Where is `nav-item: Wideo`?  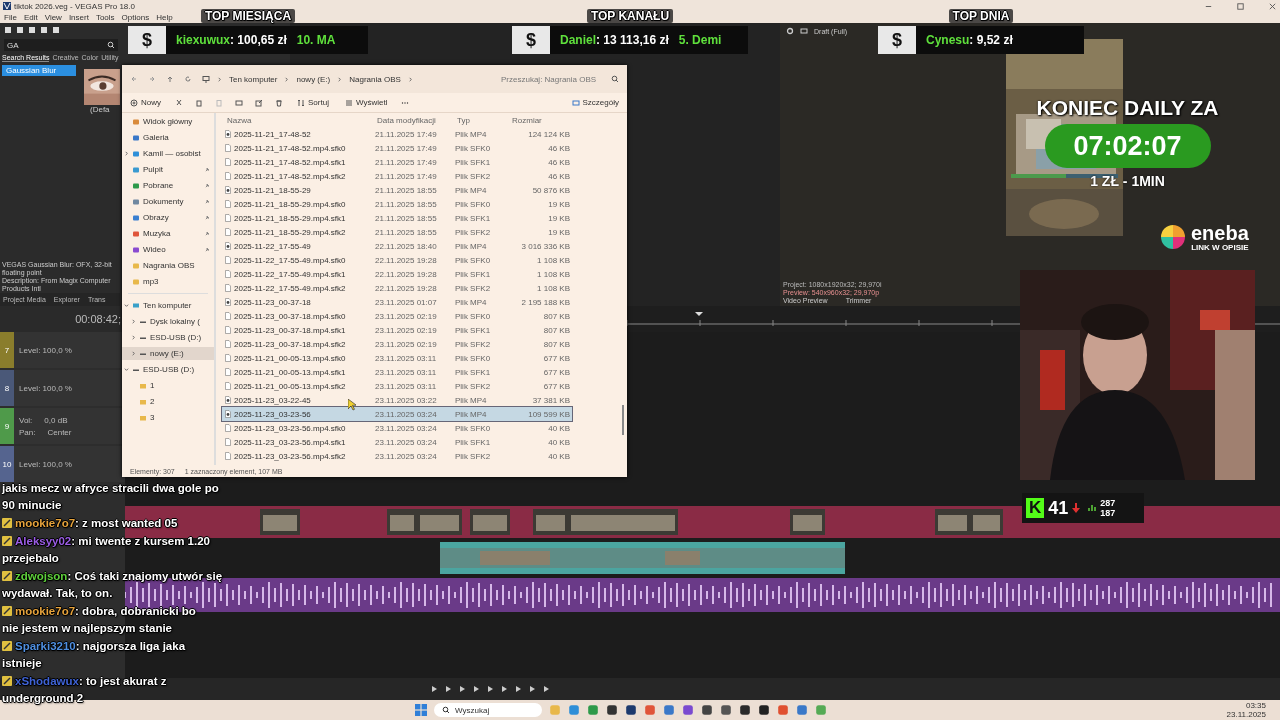 nav-item: Wideo is located at coordinates (168, 249).